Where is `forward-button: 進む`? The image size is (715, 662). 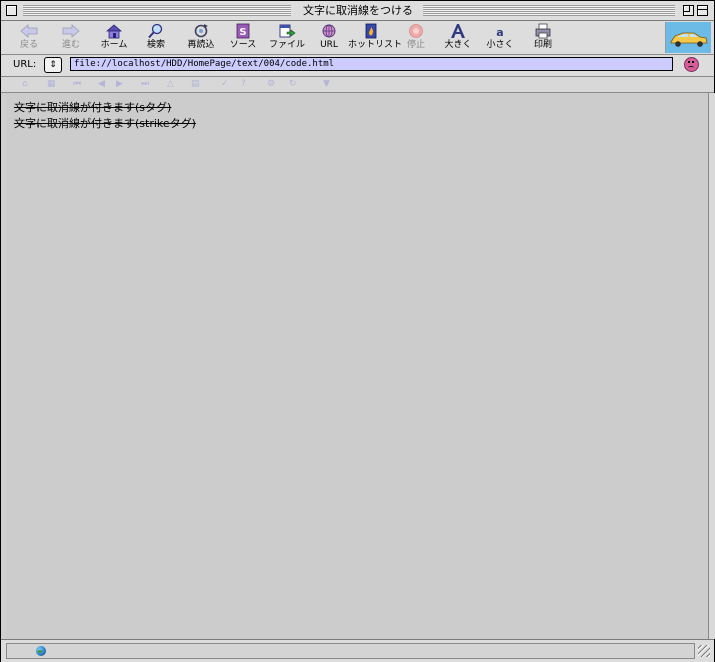
forward-button: 進む is located at coordinates (71, 38).